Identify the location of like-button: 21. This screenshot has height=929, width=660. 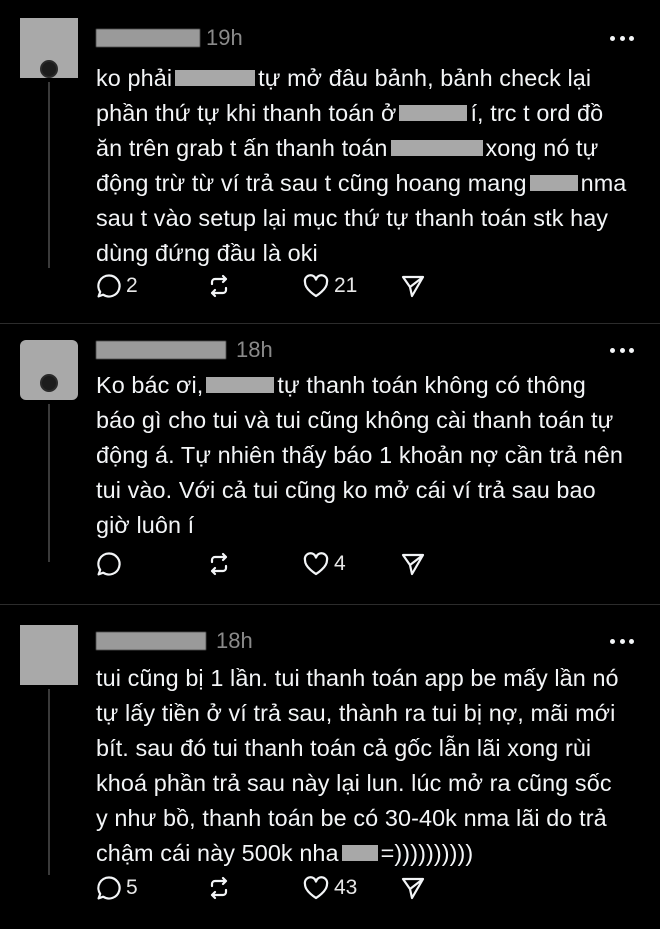
(351, 286).